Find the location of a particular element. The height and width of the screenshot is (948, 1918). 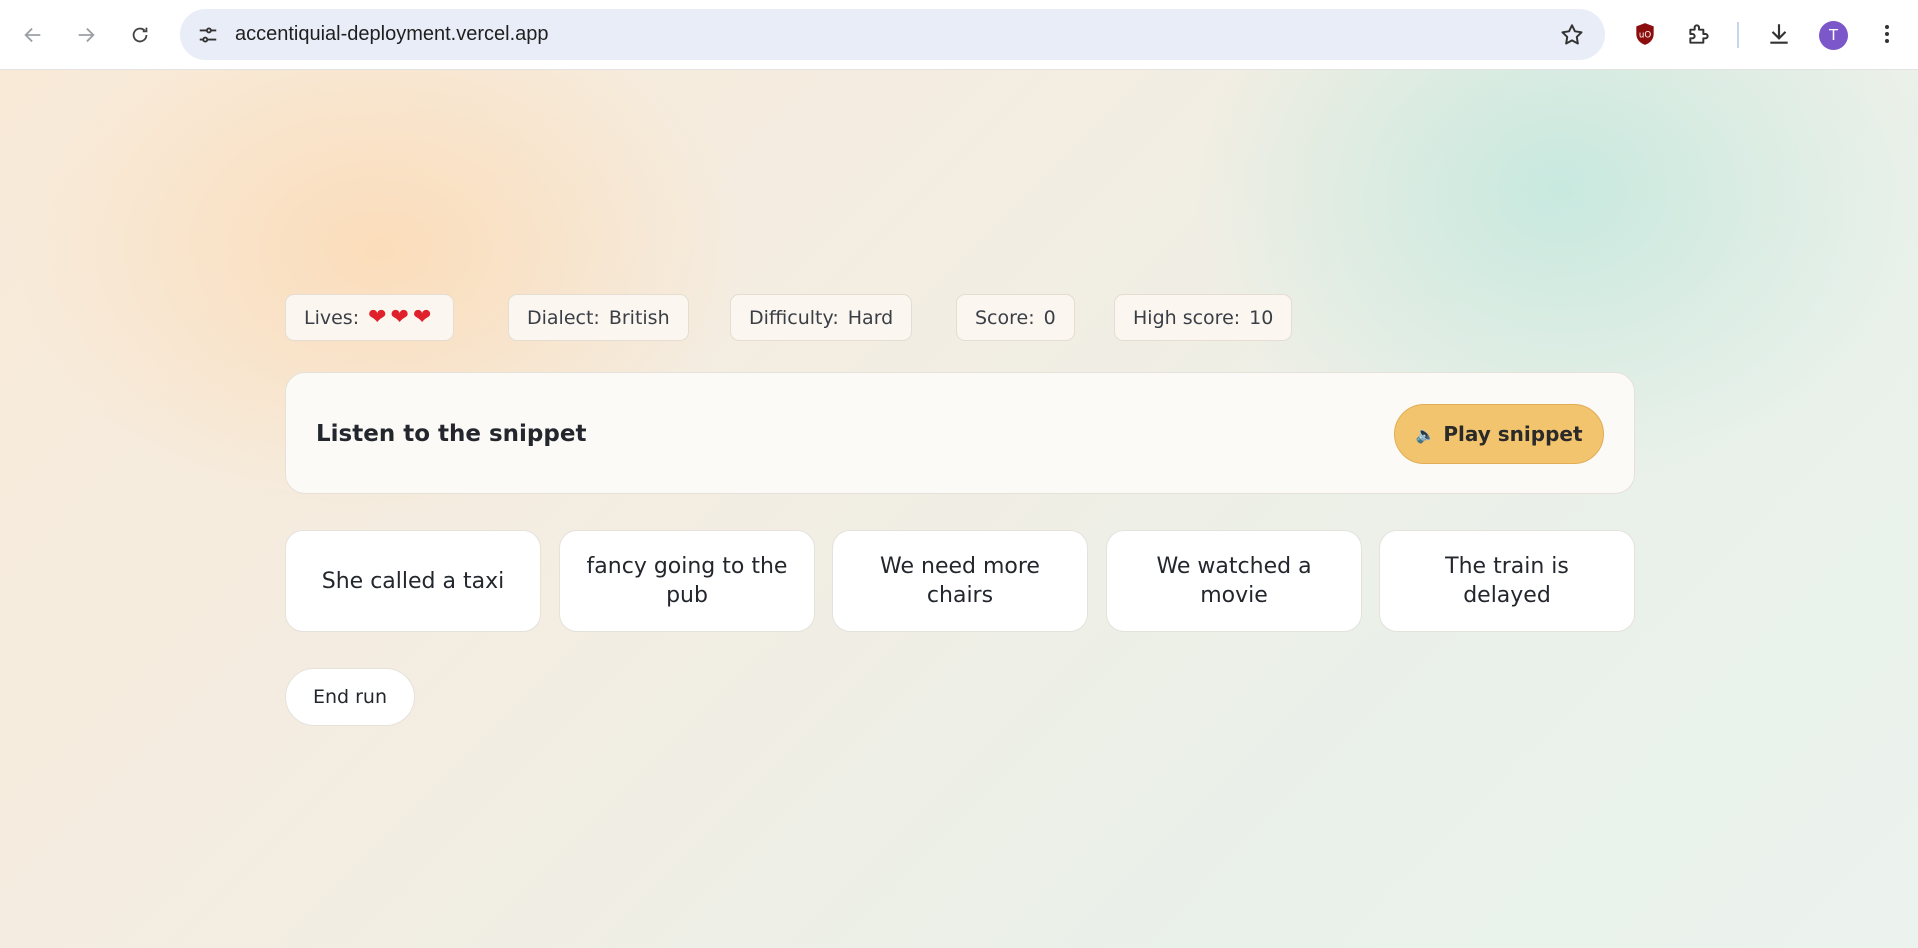

speaker-icon: 🔈 is located at coordinates (1425, 434).